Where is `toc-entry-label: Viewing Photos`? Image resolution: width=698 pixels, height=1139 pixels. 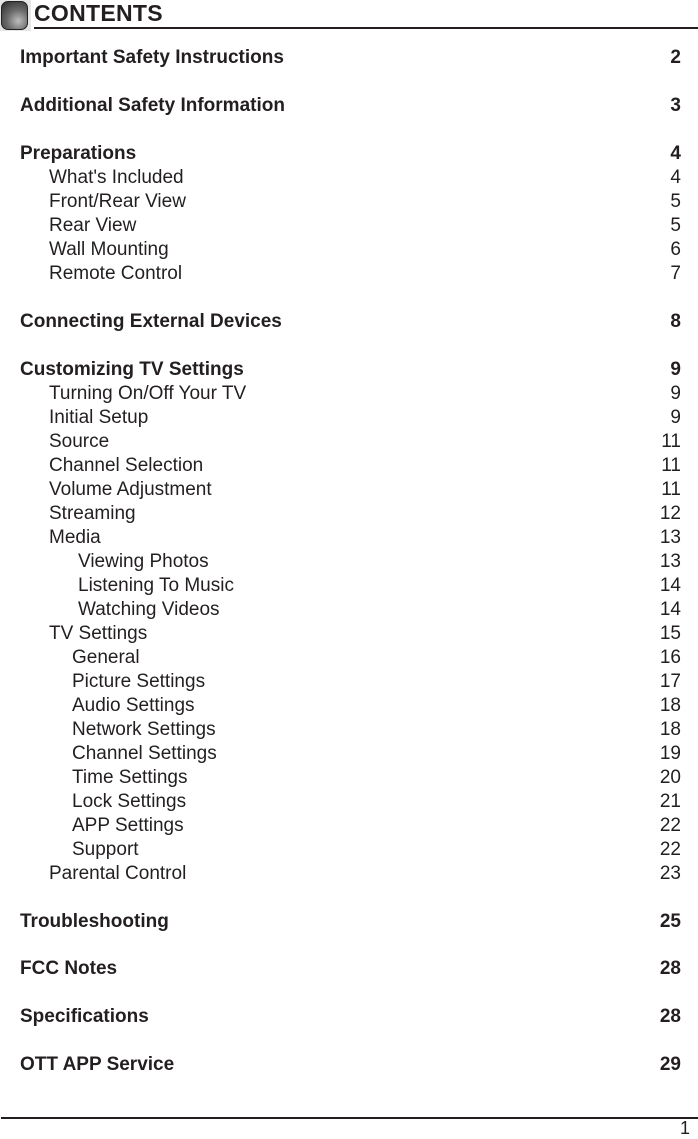
toc-entry-label: Viewing Photos is located at coordinates (143, 561).